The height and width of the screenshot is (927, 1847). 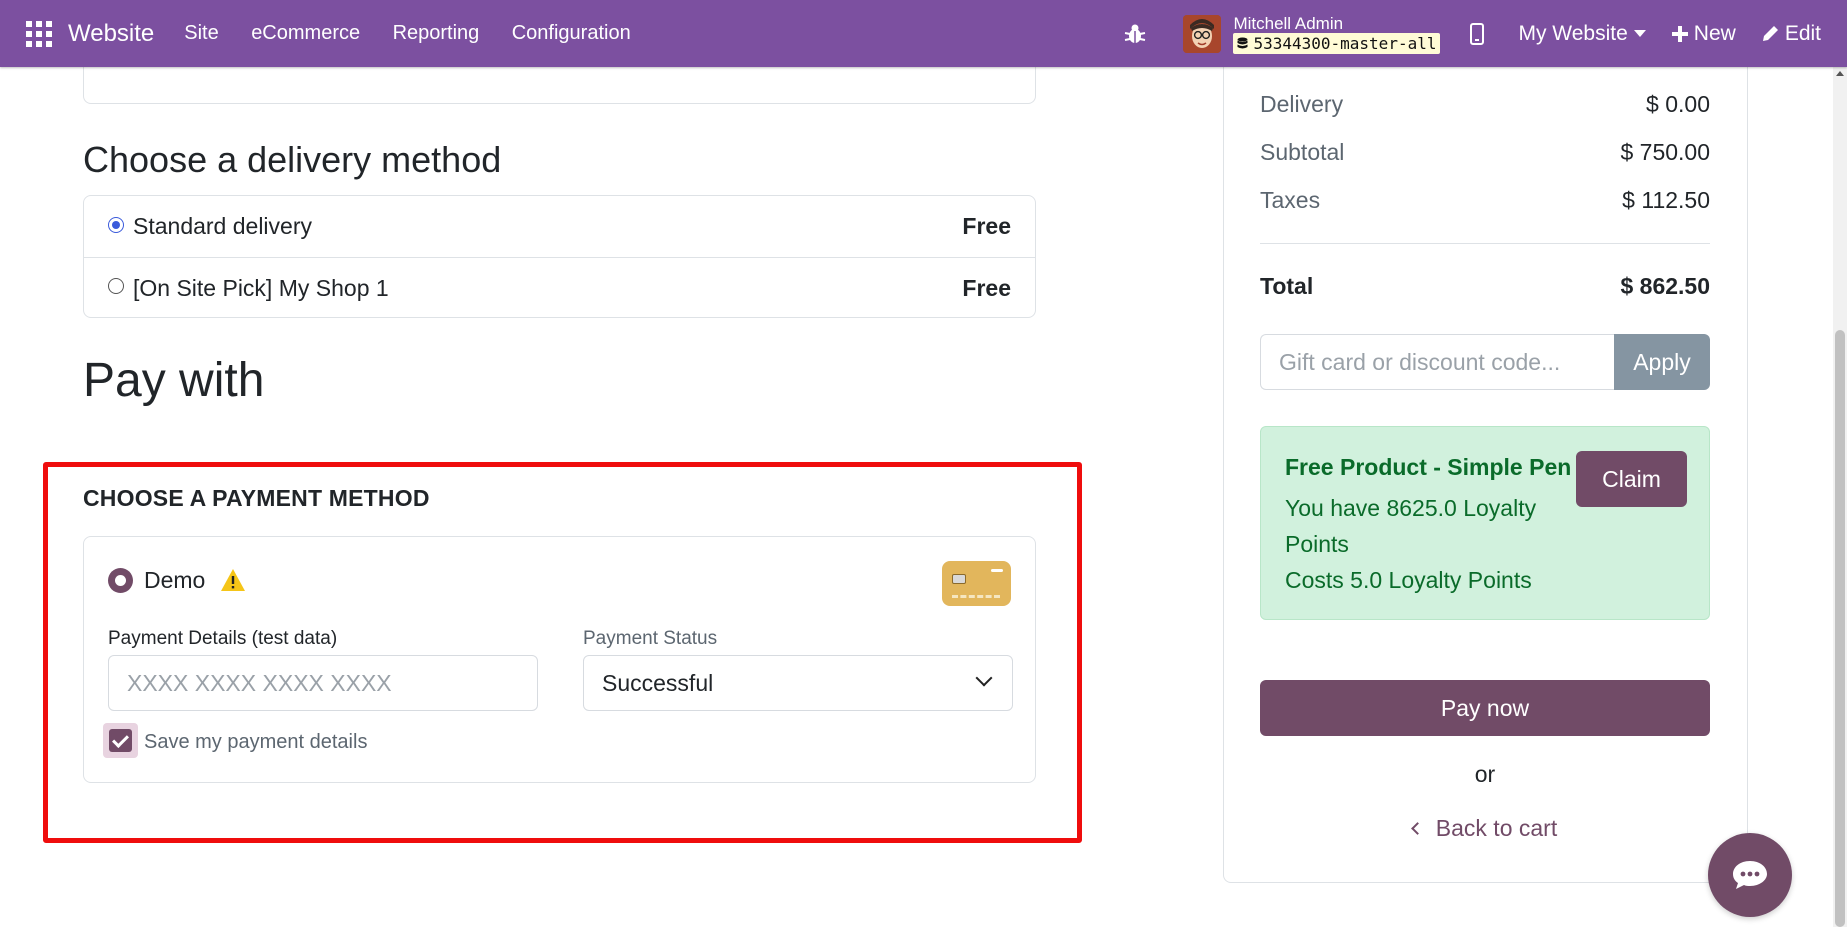 What do you see at coordinates (39, 33) in the screenshot?
I see `apps-grid-icon` at bounding box center [39, 33].